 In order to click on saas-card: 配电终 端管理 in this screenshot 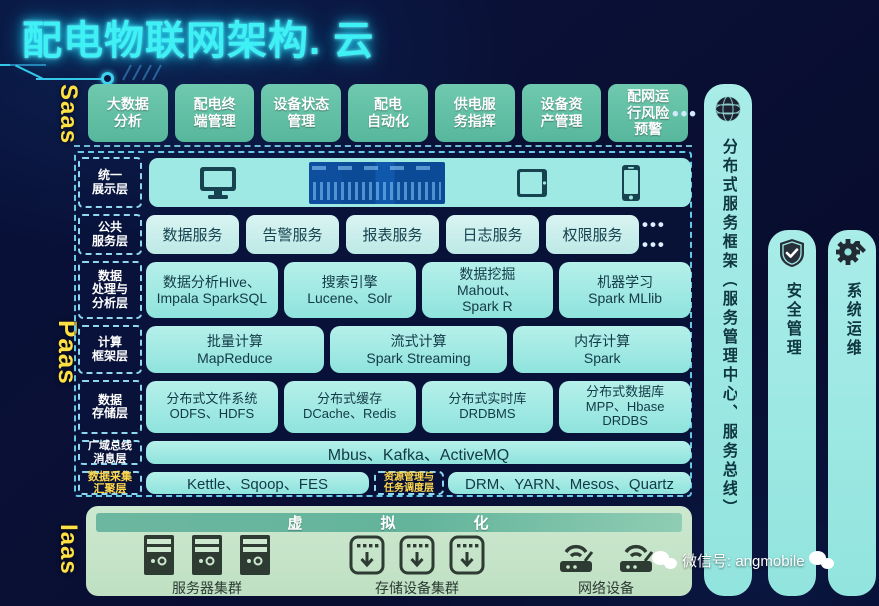, I will do `click(214, 113)`.